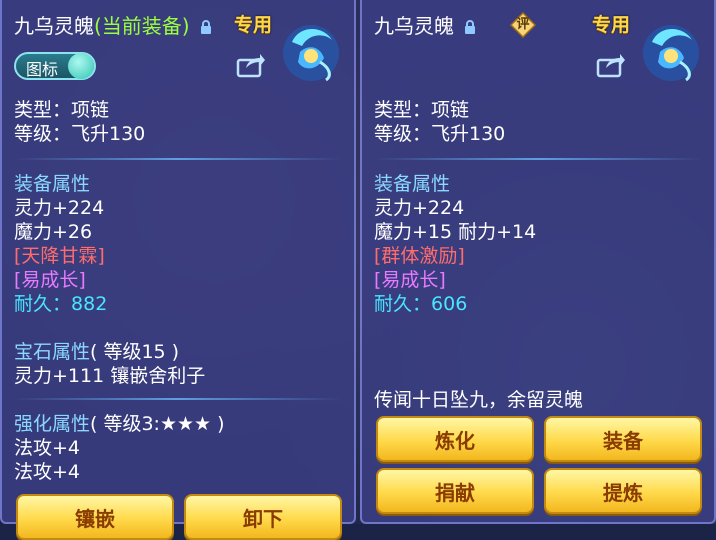  I want to click on donate-button: 捐献, so click(455, 491).